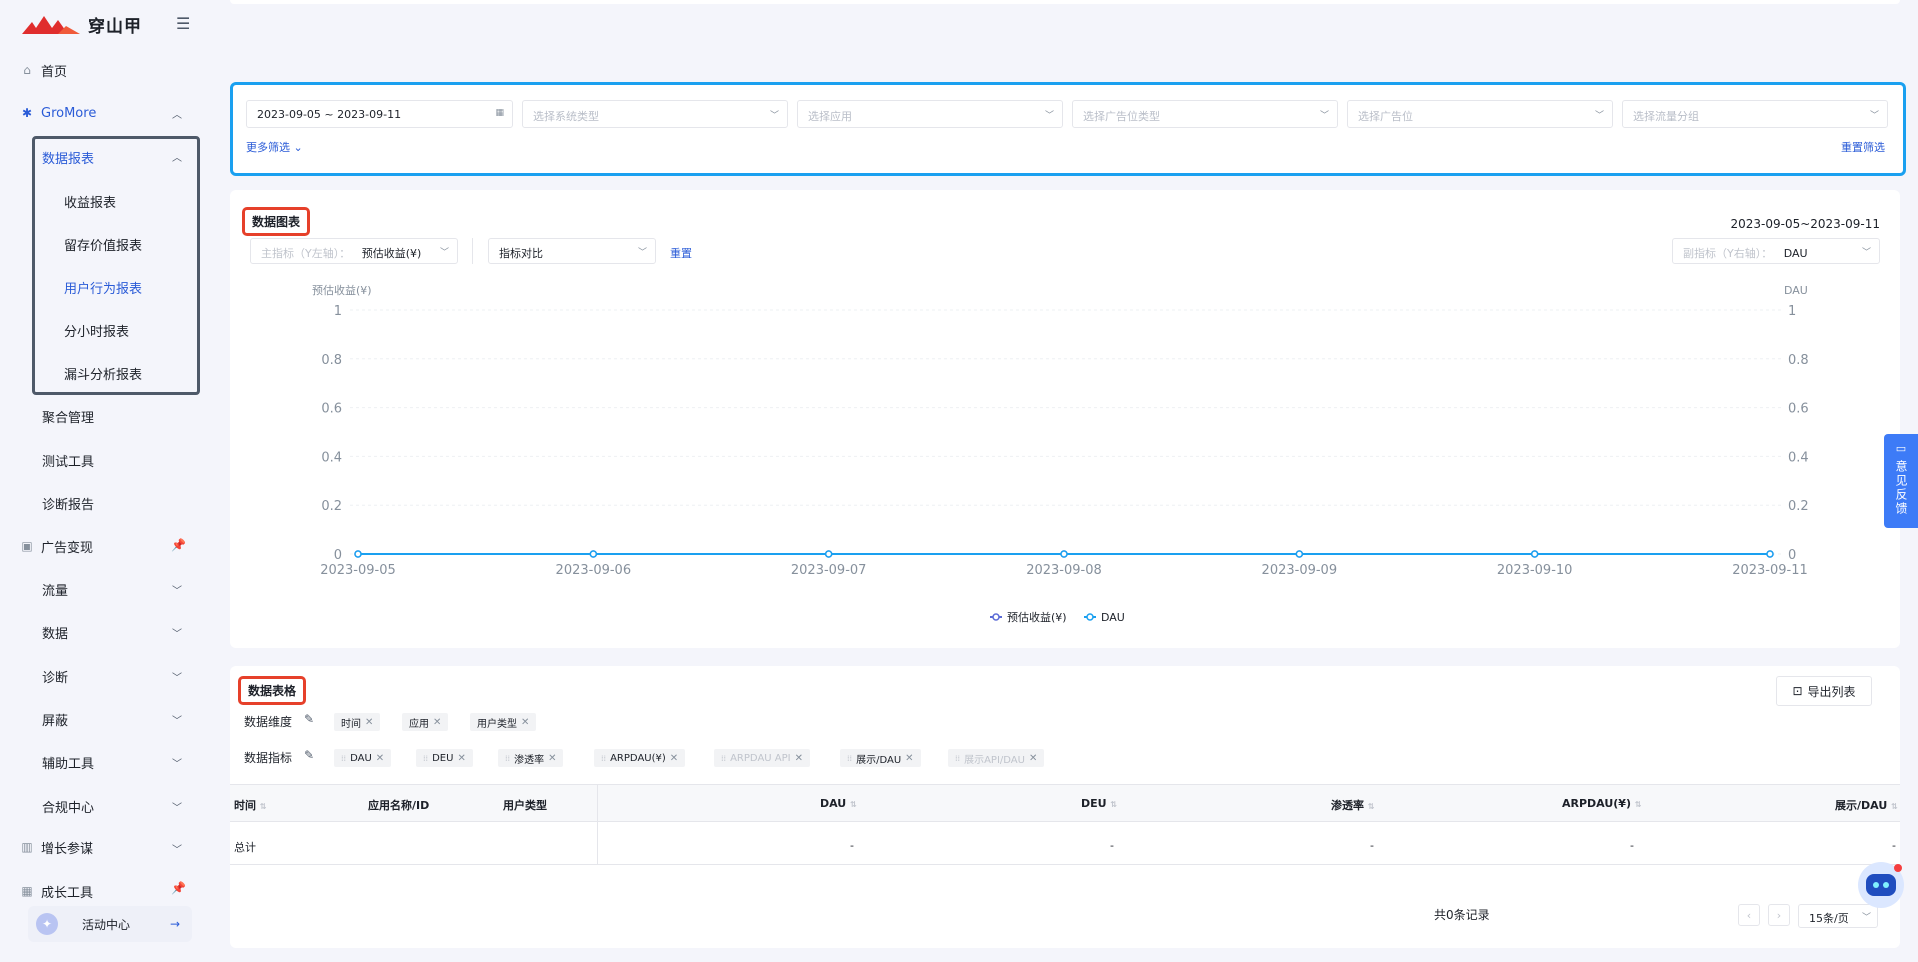  Describe the element at coordinates (852, 845) in the screenshot. I see `cell-dau: -` at that location.